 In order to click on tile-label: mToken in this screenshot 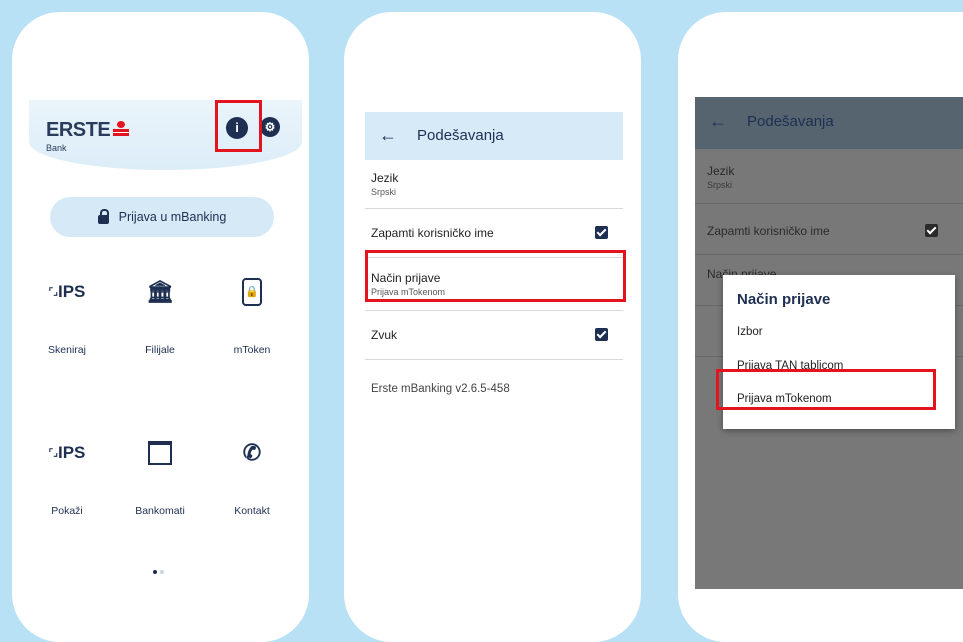, I will do `click(252, 350)`.